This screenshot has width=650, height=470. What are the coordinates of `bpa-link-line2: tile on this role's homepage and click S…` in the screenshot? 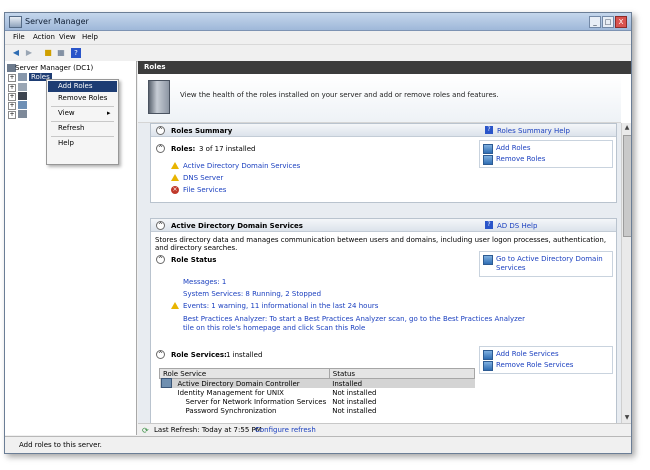 It's located at (274, 328).